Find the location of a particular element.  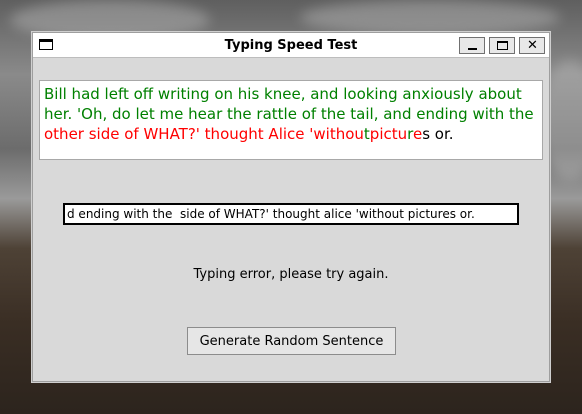

close-button: ✕ is located at coordinates (532, 45).